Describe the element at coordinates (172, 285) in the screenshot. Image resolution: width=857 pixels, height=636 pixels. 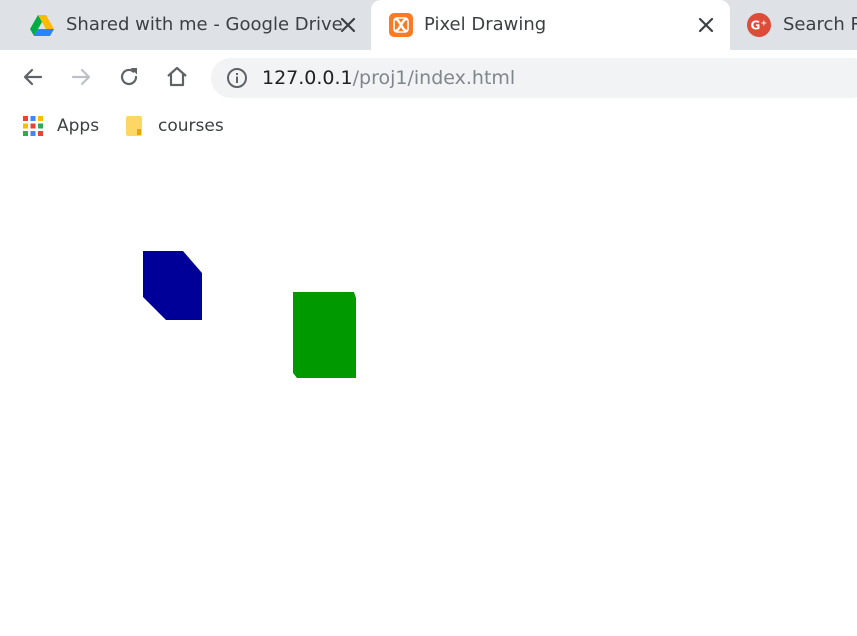
I see `blue-octagon-shape` at that location.